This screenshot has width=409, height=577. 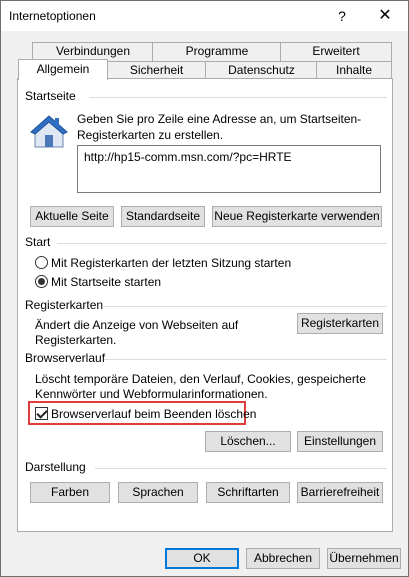 I want to click on start-title: Start, so click(x=38, y=242).